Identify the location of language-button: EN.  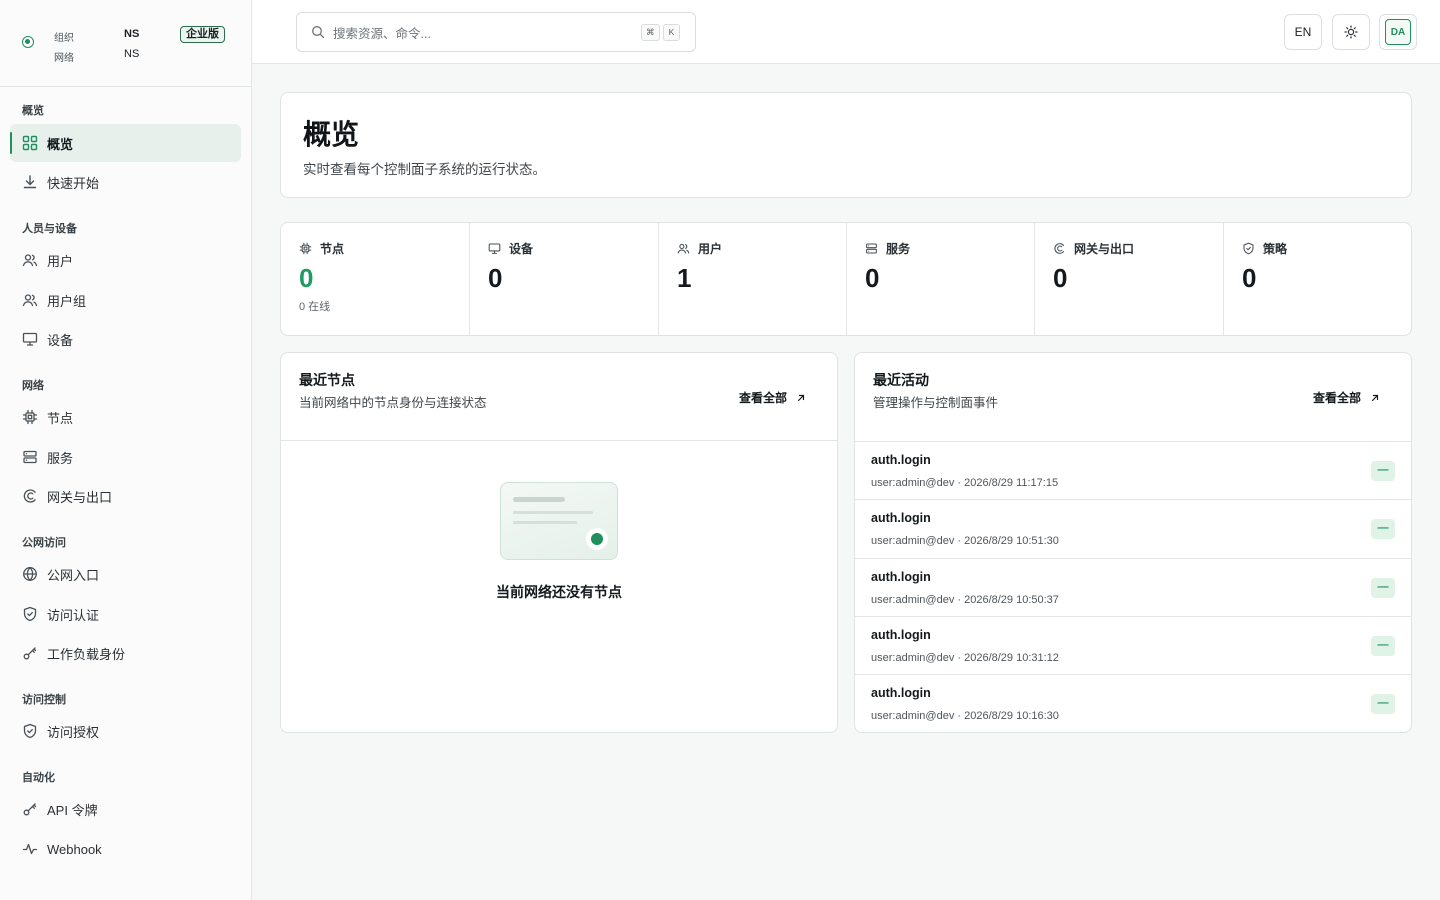
(1303, 32).